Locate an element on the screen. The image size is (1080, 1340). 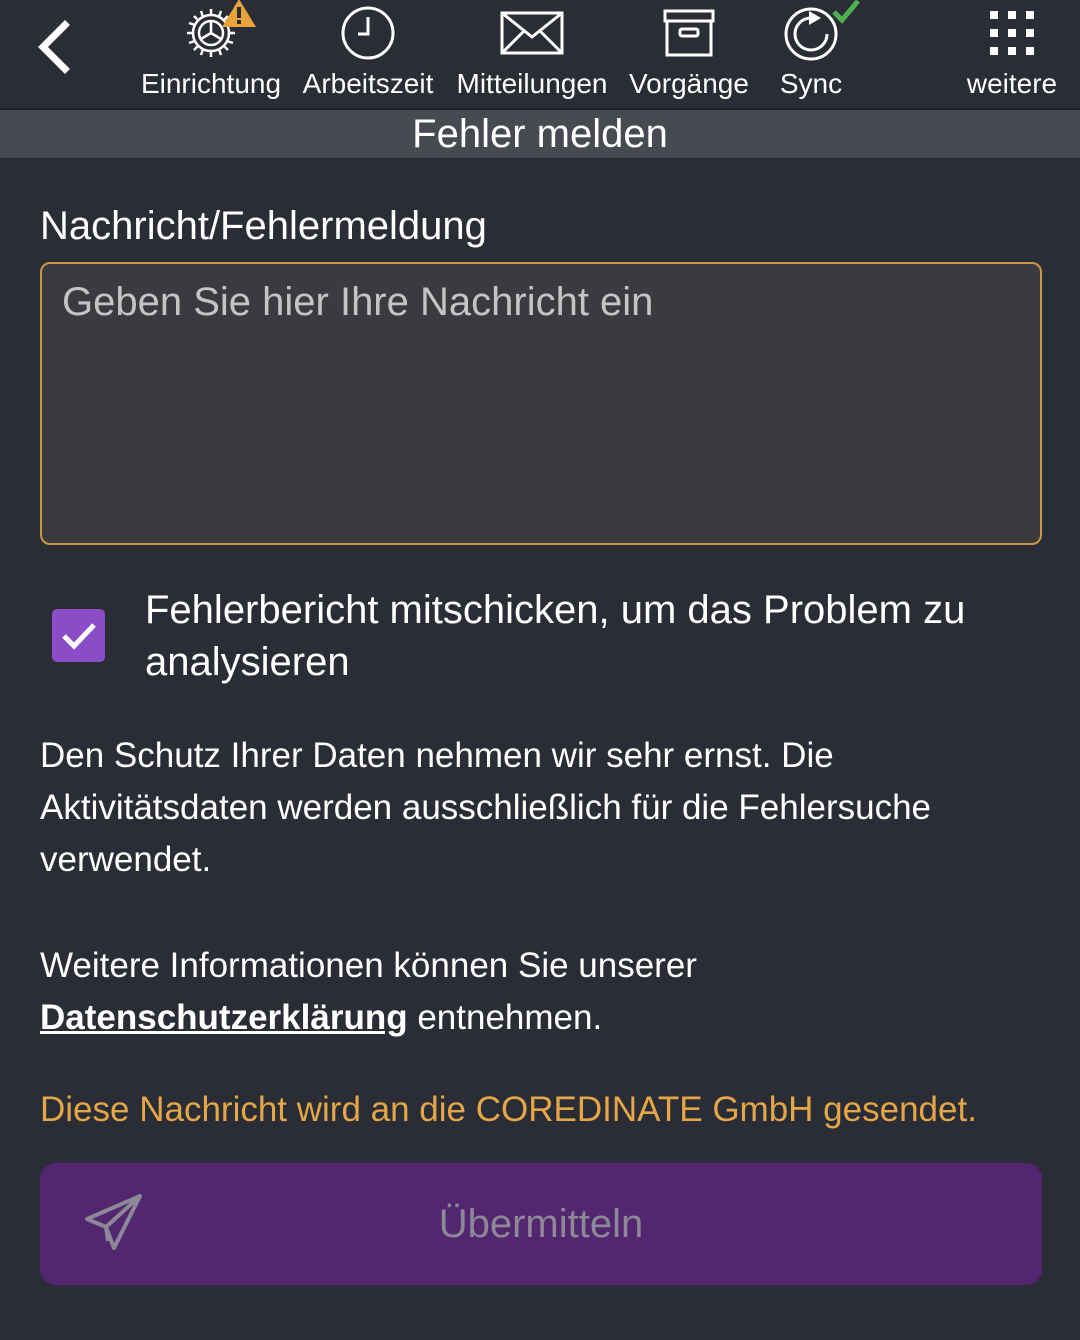
back-button is located at coordinates (55, 47).